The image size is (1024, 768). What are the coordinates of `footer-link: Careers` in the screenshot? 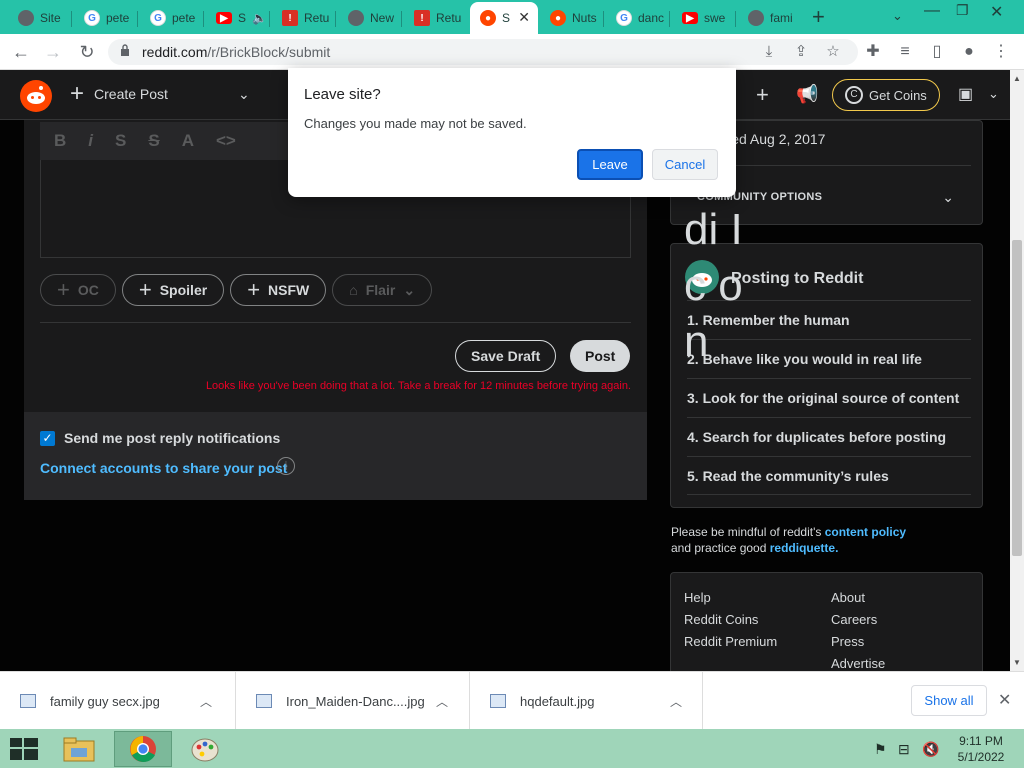 It's located at (858, 620).